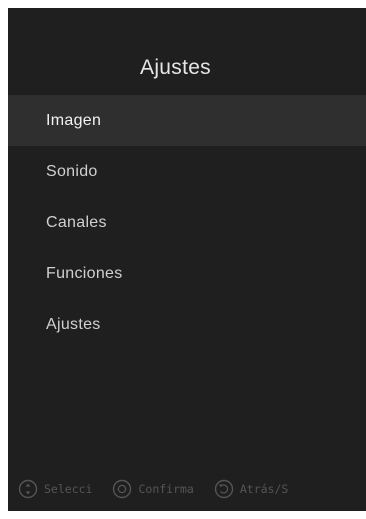  Describe the element at coordinates (166, 489) in the screenshot. I see `hint-confirm-label: Confirma` at that location.